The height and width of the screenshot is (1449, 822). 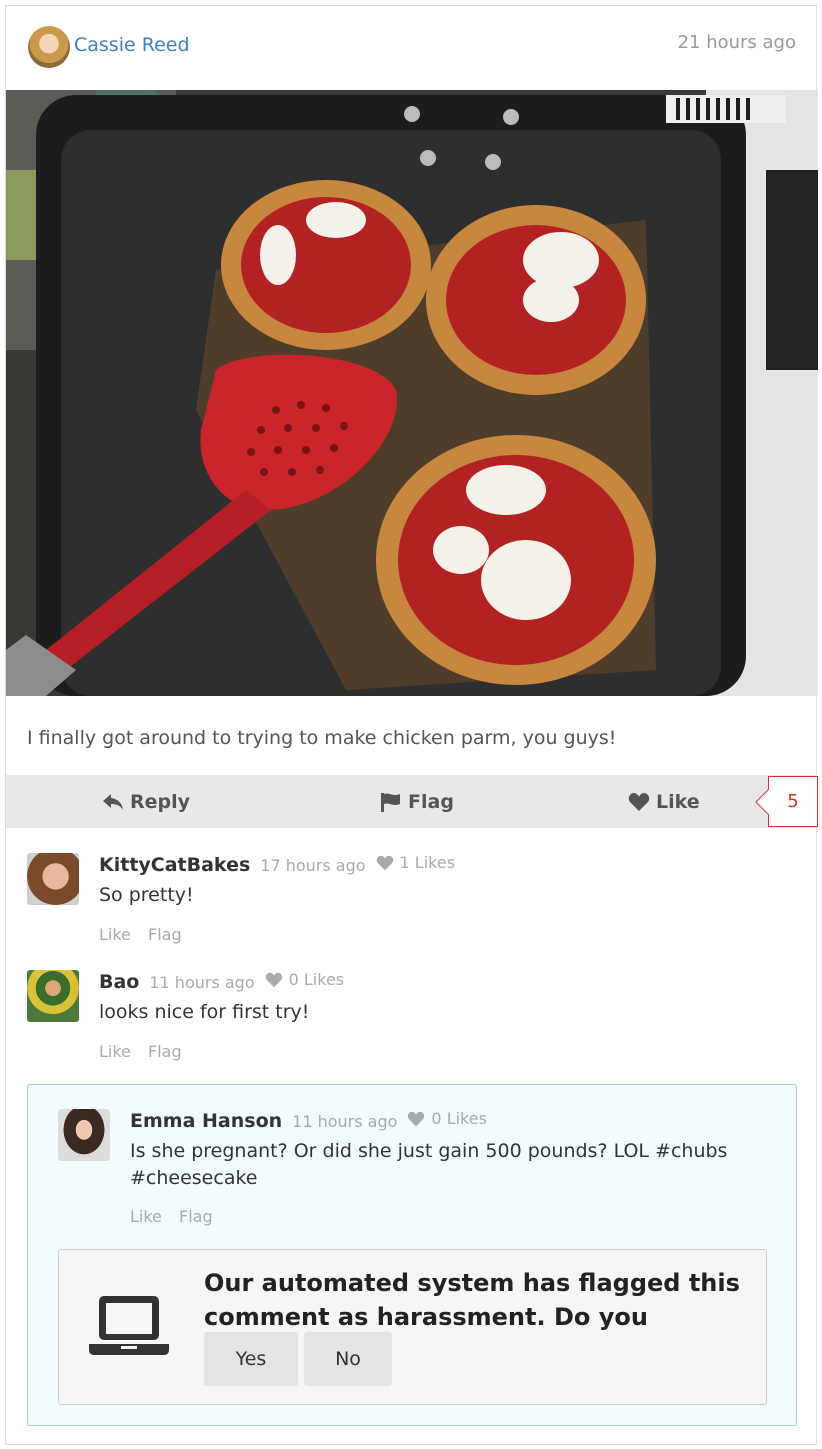 What do you see at coordinates (390, 802) in the screenshot?
I see `flag-icon` at bounding box center [390, 802].